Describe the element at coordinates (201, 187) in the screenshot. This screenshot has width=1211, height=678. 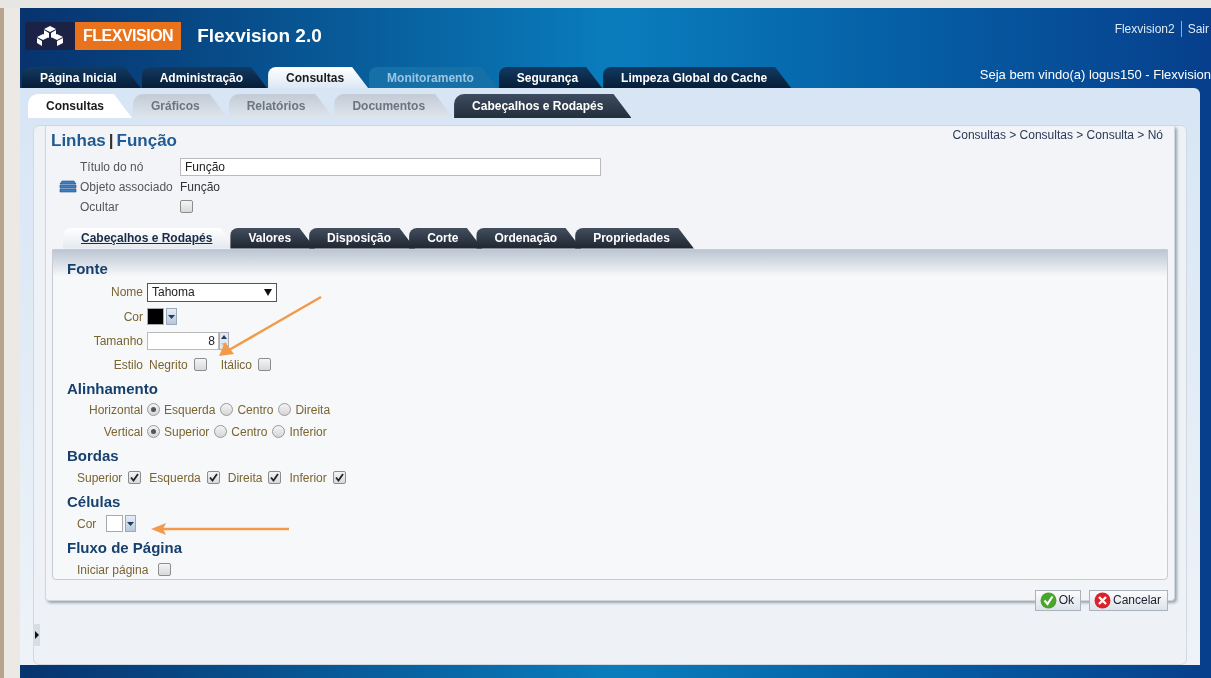
I see `object-value: Função` at that location.